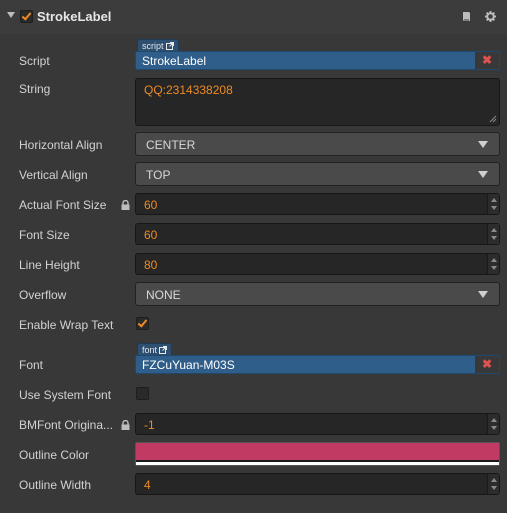  What do you see at coordinates (153, 46) in the screenshot?
I see `script-tag-label: script` at bounding box center [153, 46].